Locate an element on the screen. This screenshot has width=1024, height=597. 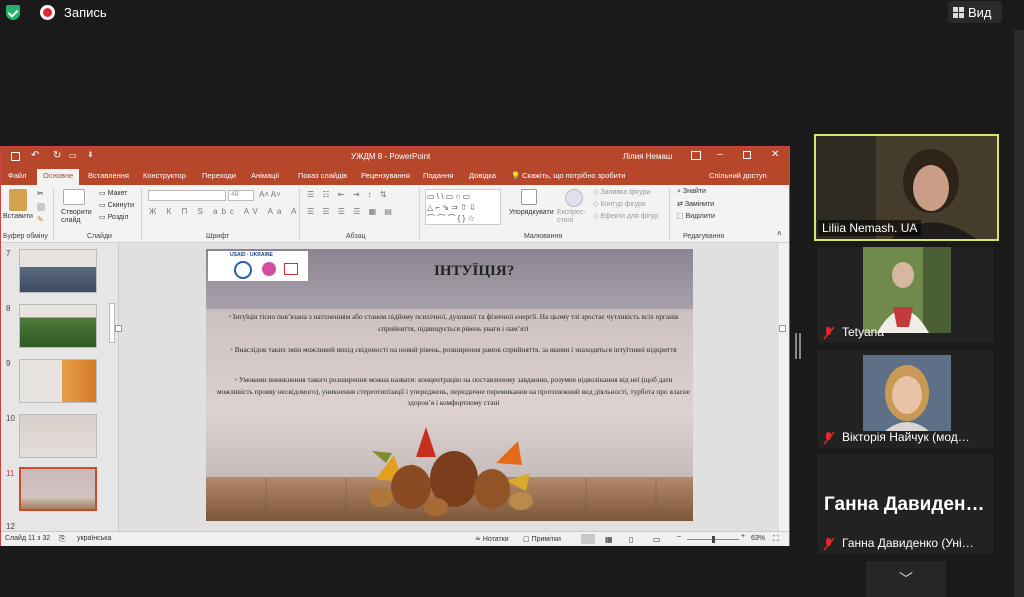
view-button: Вид is located at coordinates (975, 12).